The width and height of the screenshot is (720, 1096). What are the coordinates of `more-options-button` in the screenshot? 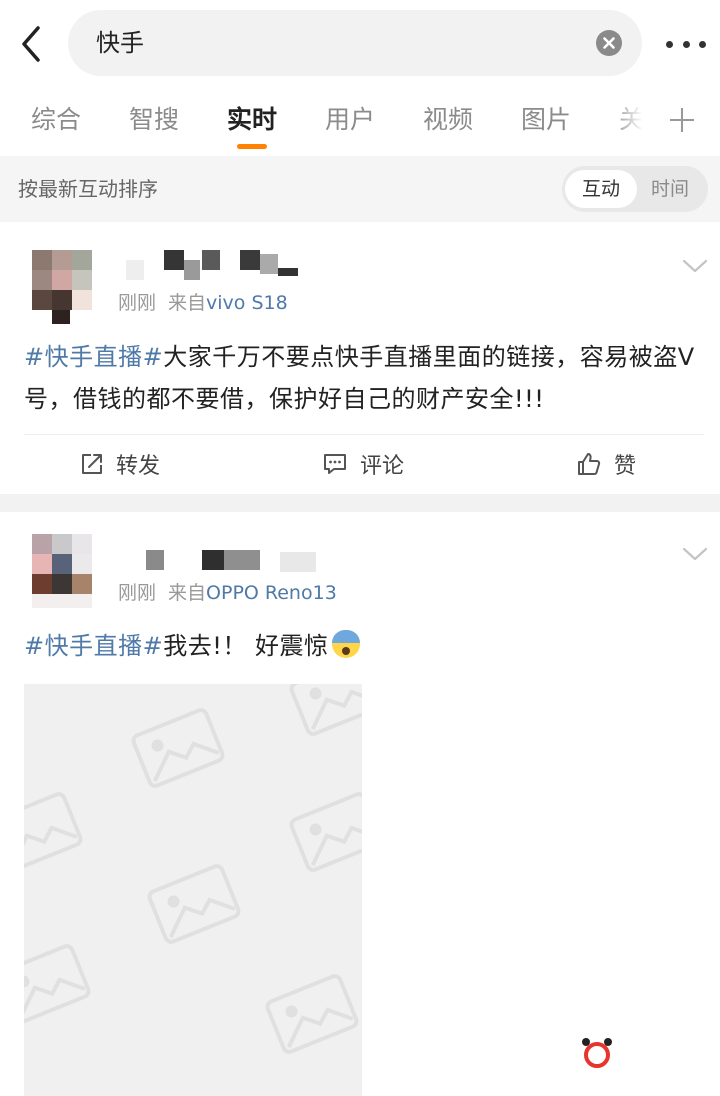 It's located at (686, 44).